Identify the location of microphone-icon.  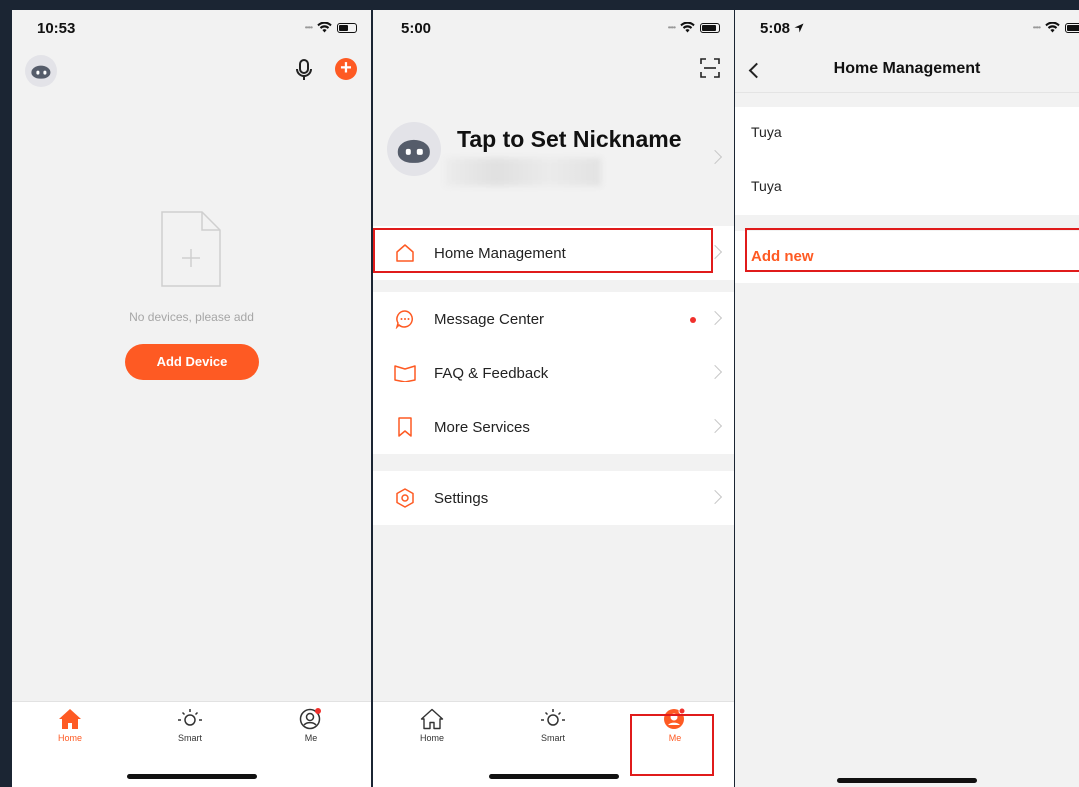
(304, 70).